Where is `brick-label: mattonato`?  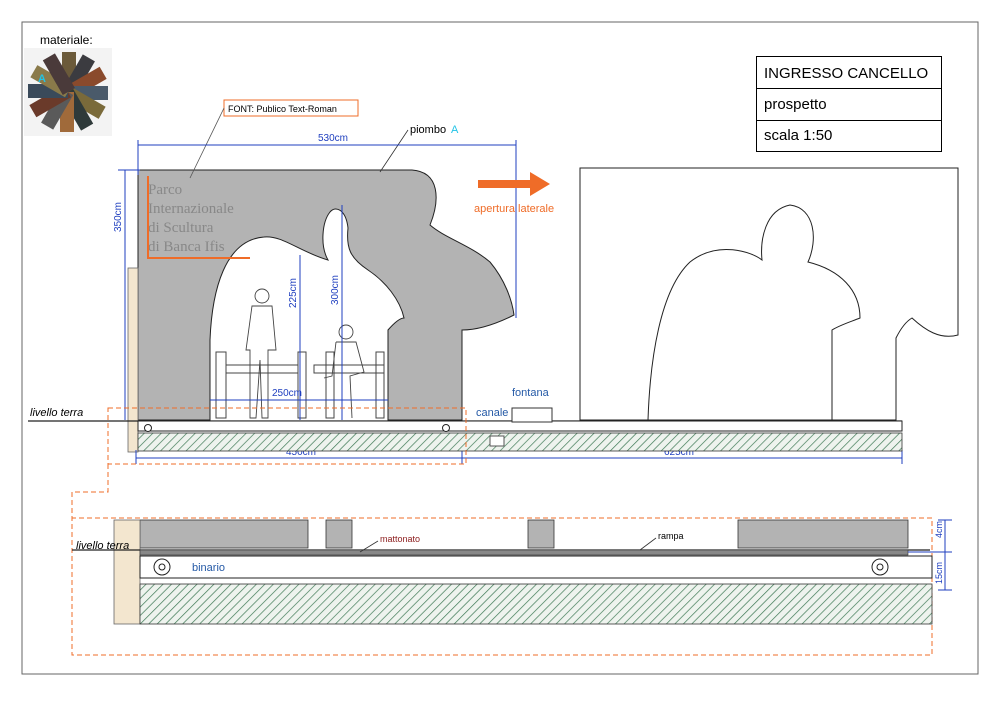 brick-label: mattonato is located at coordinates (400, 539).